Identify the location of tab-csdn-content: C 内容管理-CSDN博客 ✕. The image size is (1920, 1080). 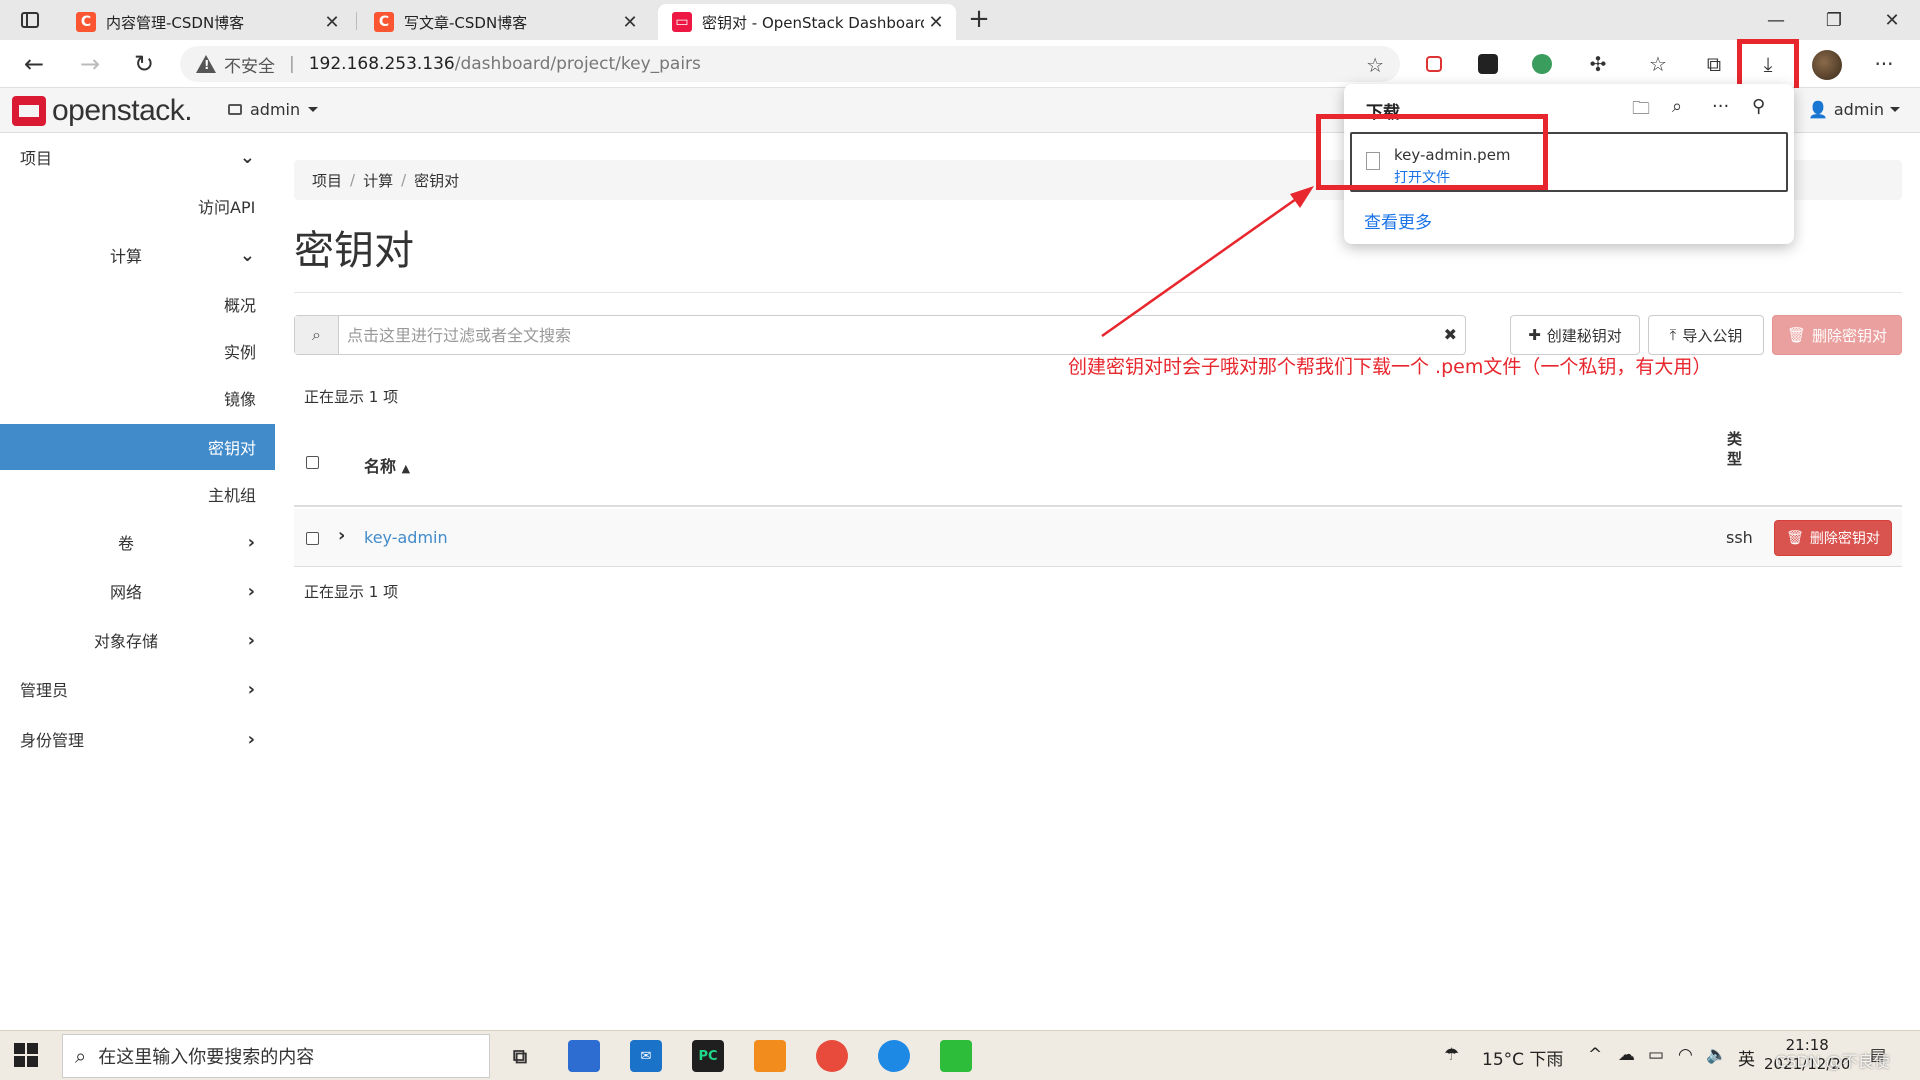
(207, 22).